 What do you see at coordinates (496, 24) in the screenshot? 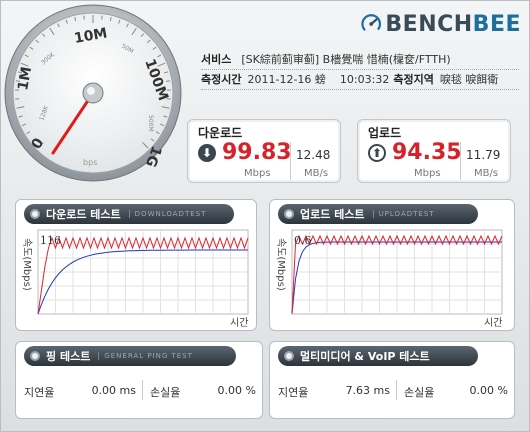
I see `logo-text-bee: BEE` at bounding box center [496, 24].